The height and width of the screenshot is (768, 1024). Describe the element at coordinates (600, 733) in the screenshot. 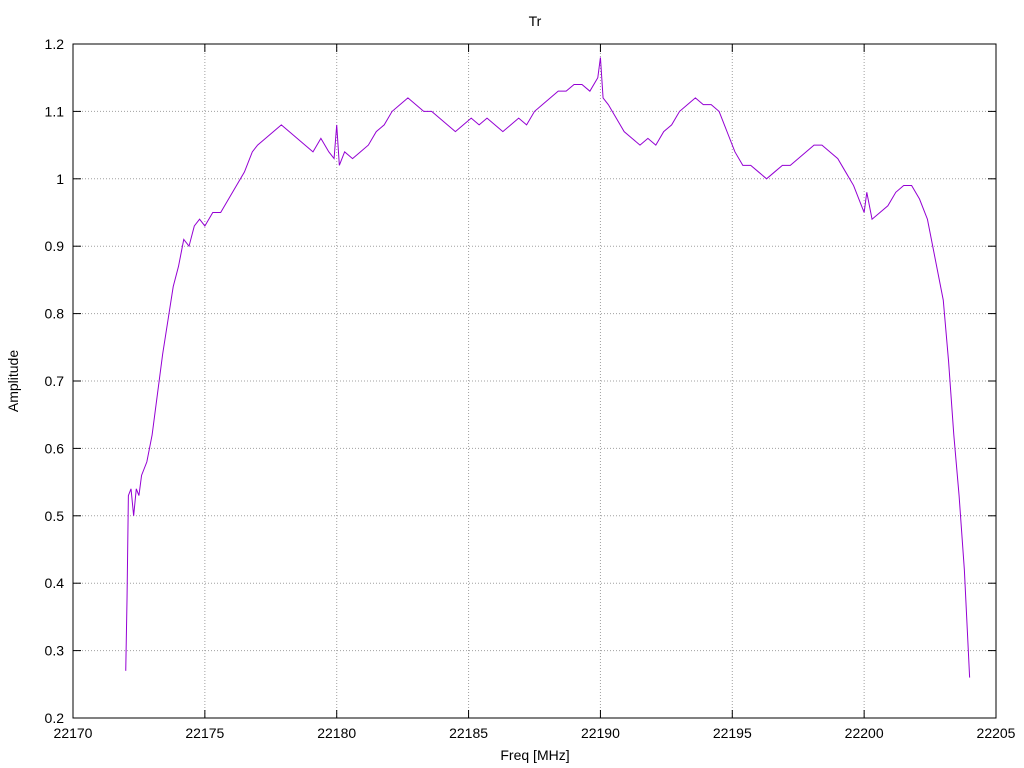

I see `x-tick-label: 22190` at that location.